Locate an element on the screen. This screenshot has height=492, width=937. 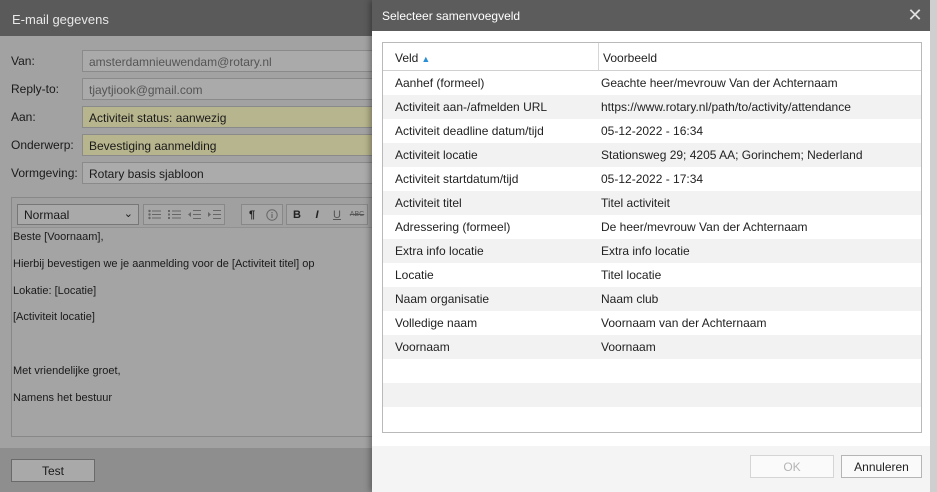
van-label: Van: is located at coordinates (23, 61).